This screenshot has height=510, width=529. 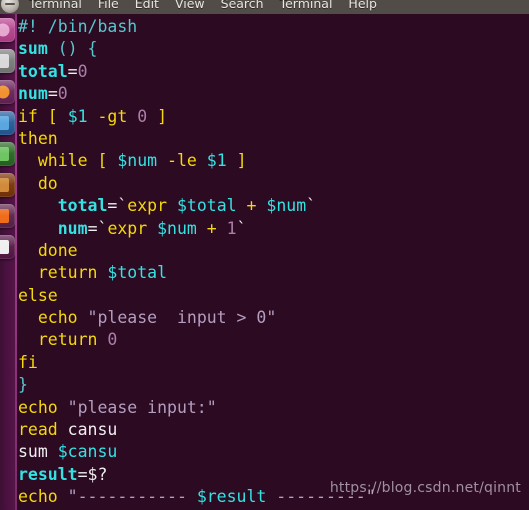 What do you see at coordinates (197, 340) in the screenshot?
I see `code-line: return 0` at bounding box center [197, 340].